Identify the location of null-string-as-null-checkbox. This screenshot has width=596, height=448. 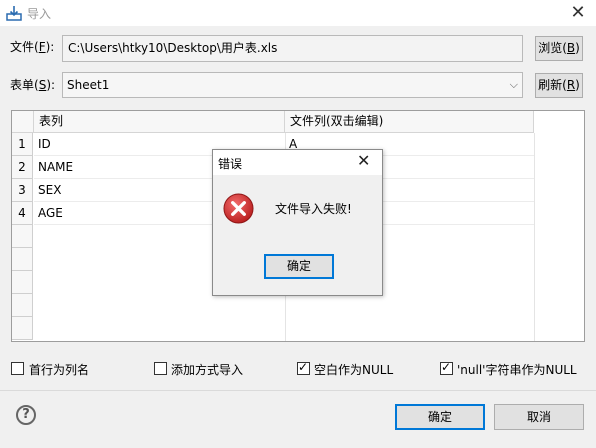
(446, 367).